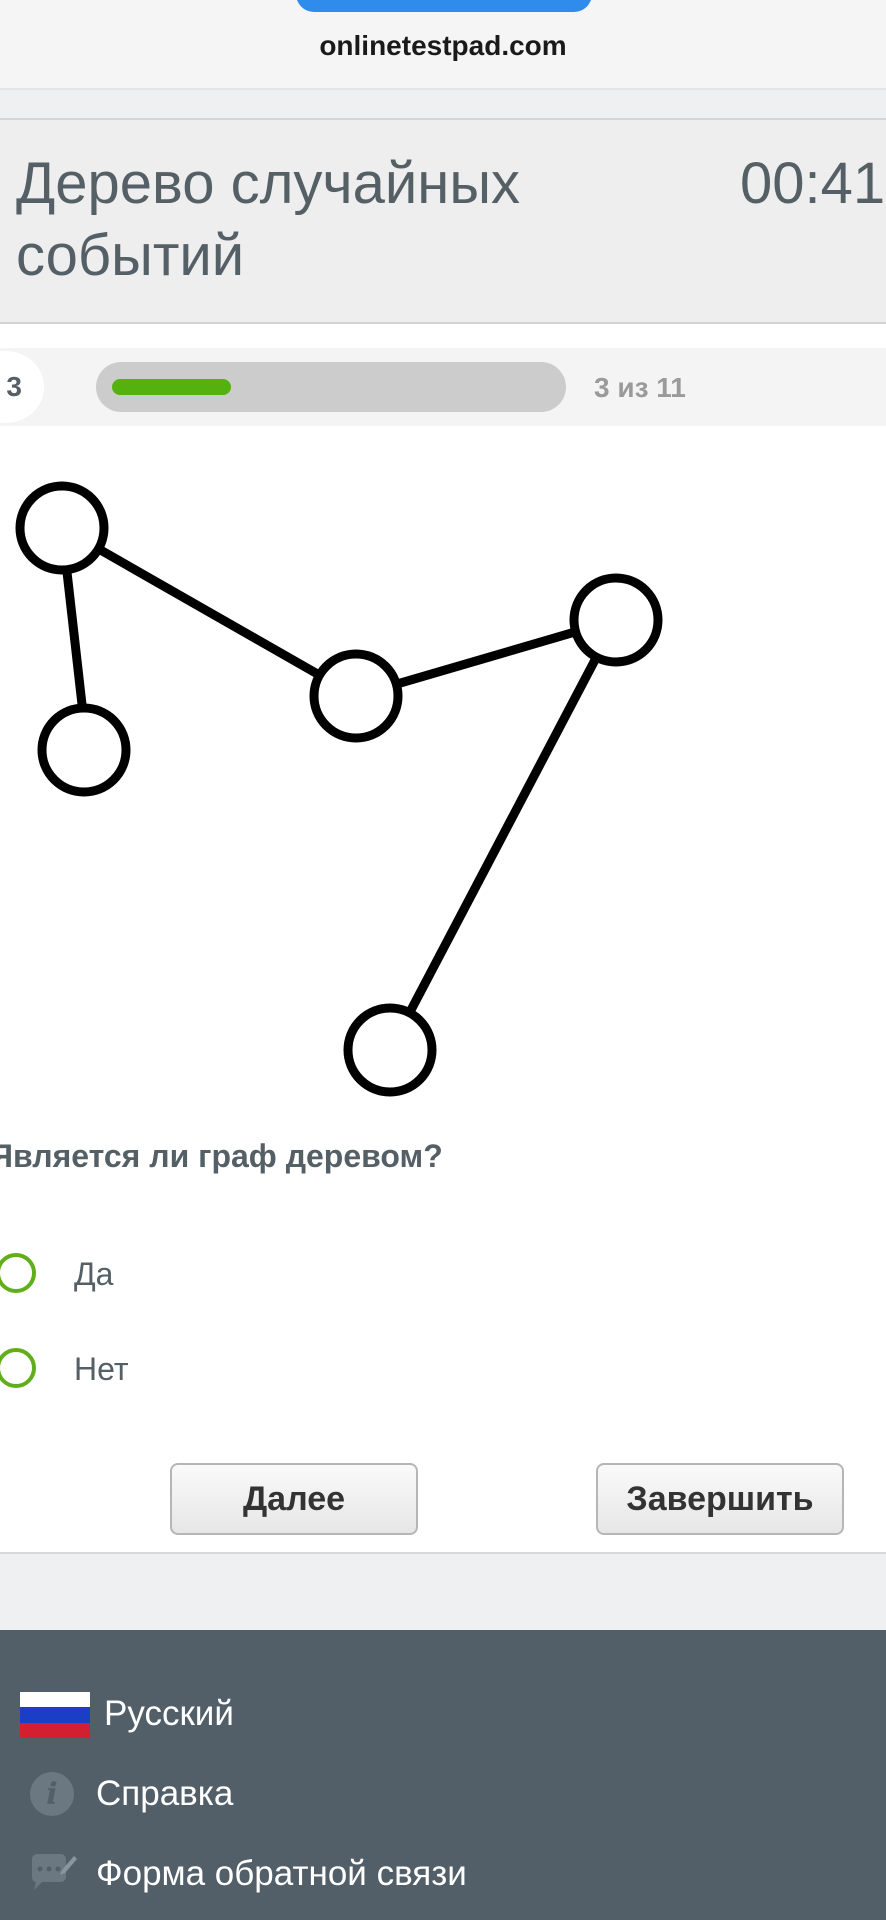 The height and width of the screenshot is (1920, 886). Describe the element at coordinates (640, 387) in the screenshot. I see `progress-counter: 3 из 11` at that location.